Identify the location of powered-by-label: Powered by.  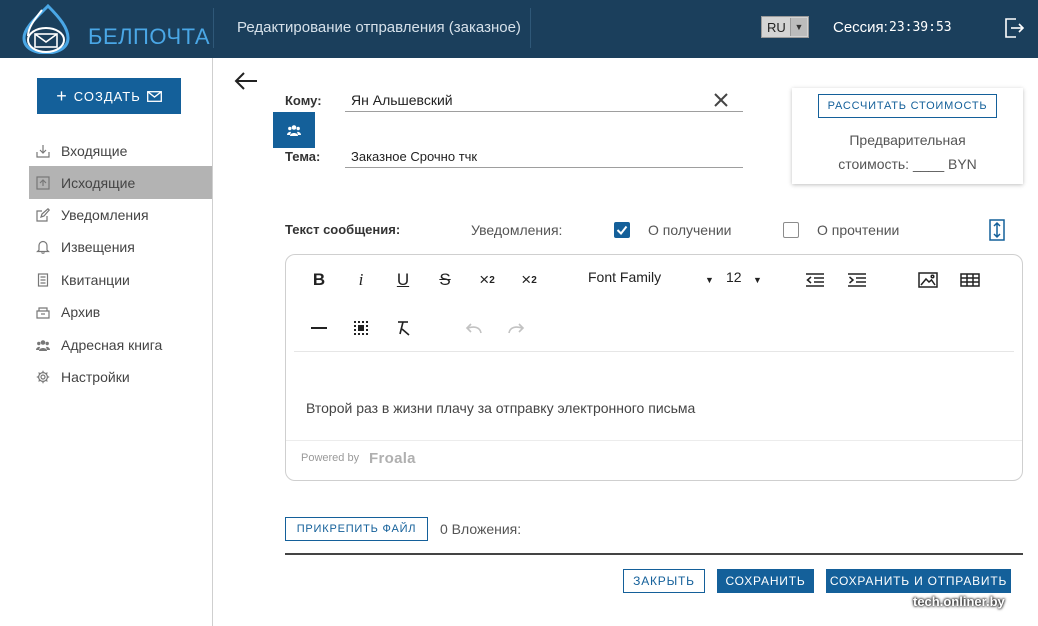
(330, 458).